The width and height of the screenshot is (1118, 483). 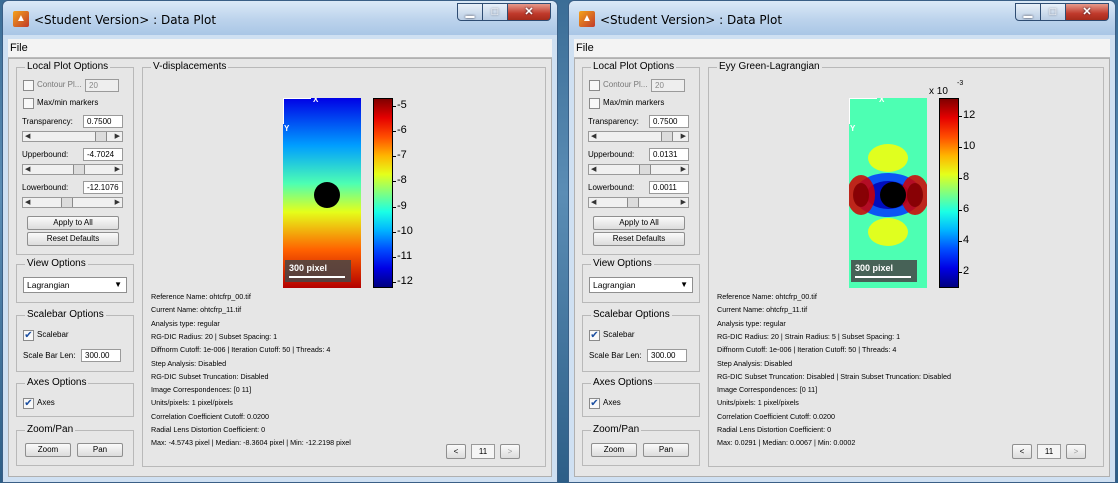 I want to click on lowerbound-field: -12.1076, so click(x=103, y=187).